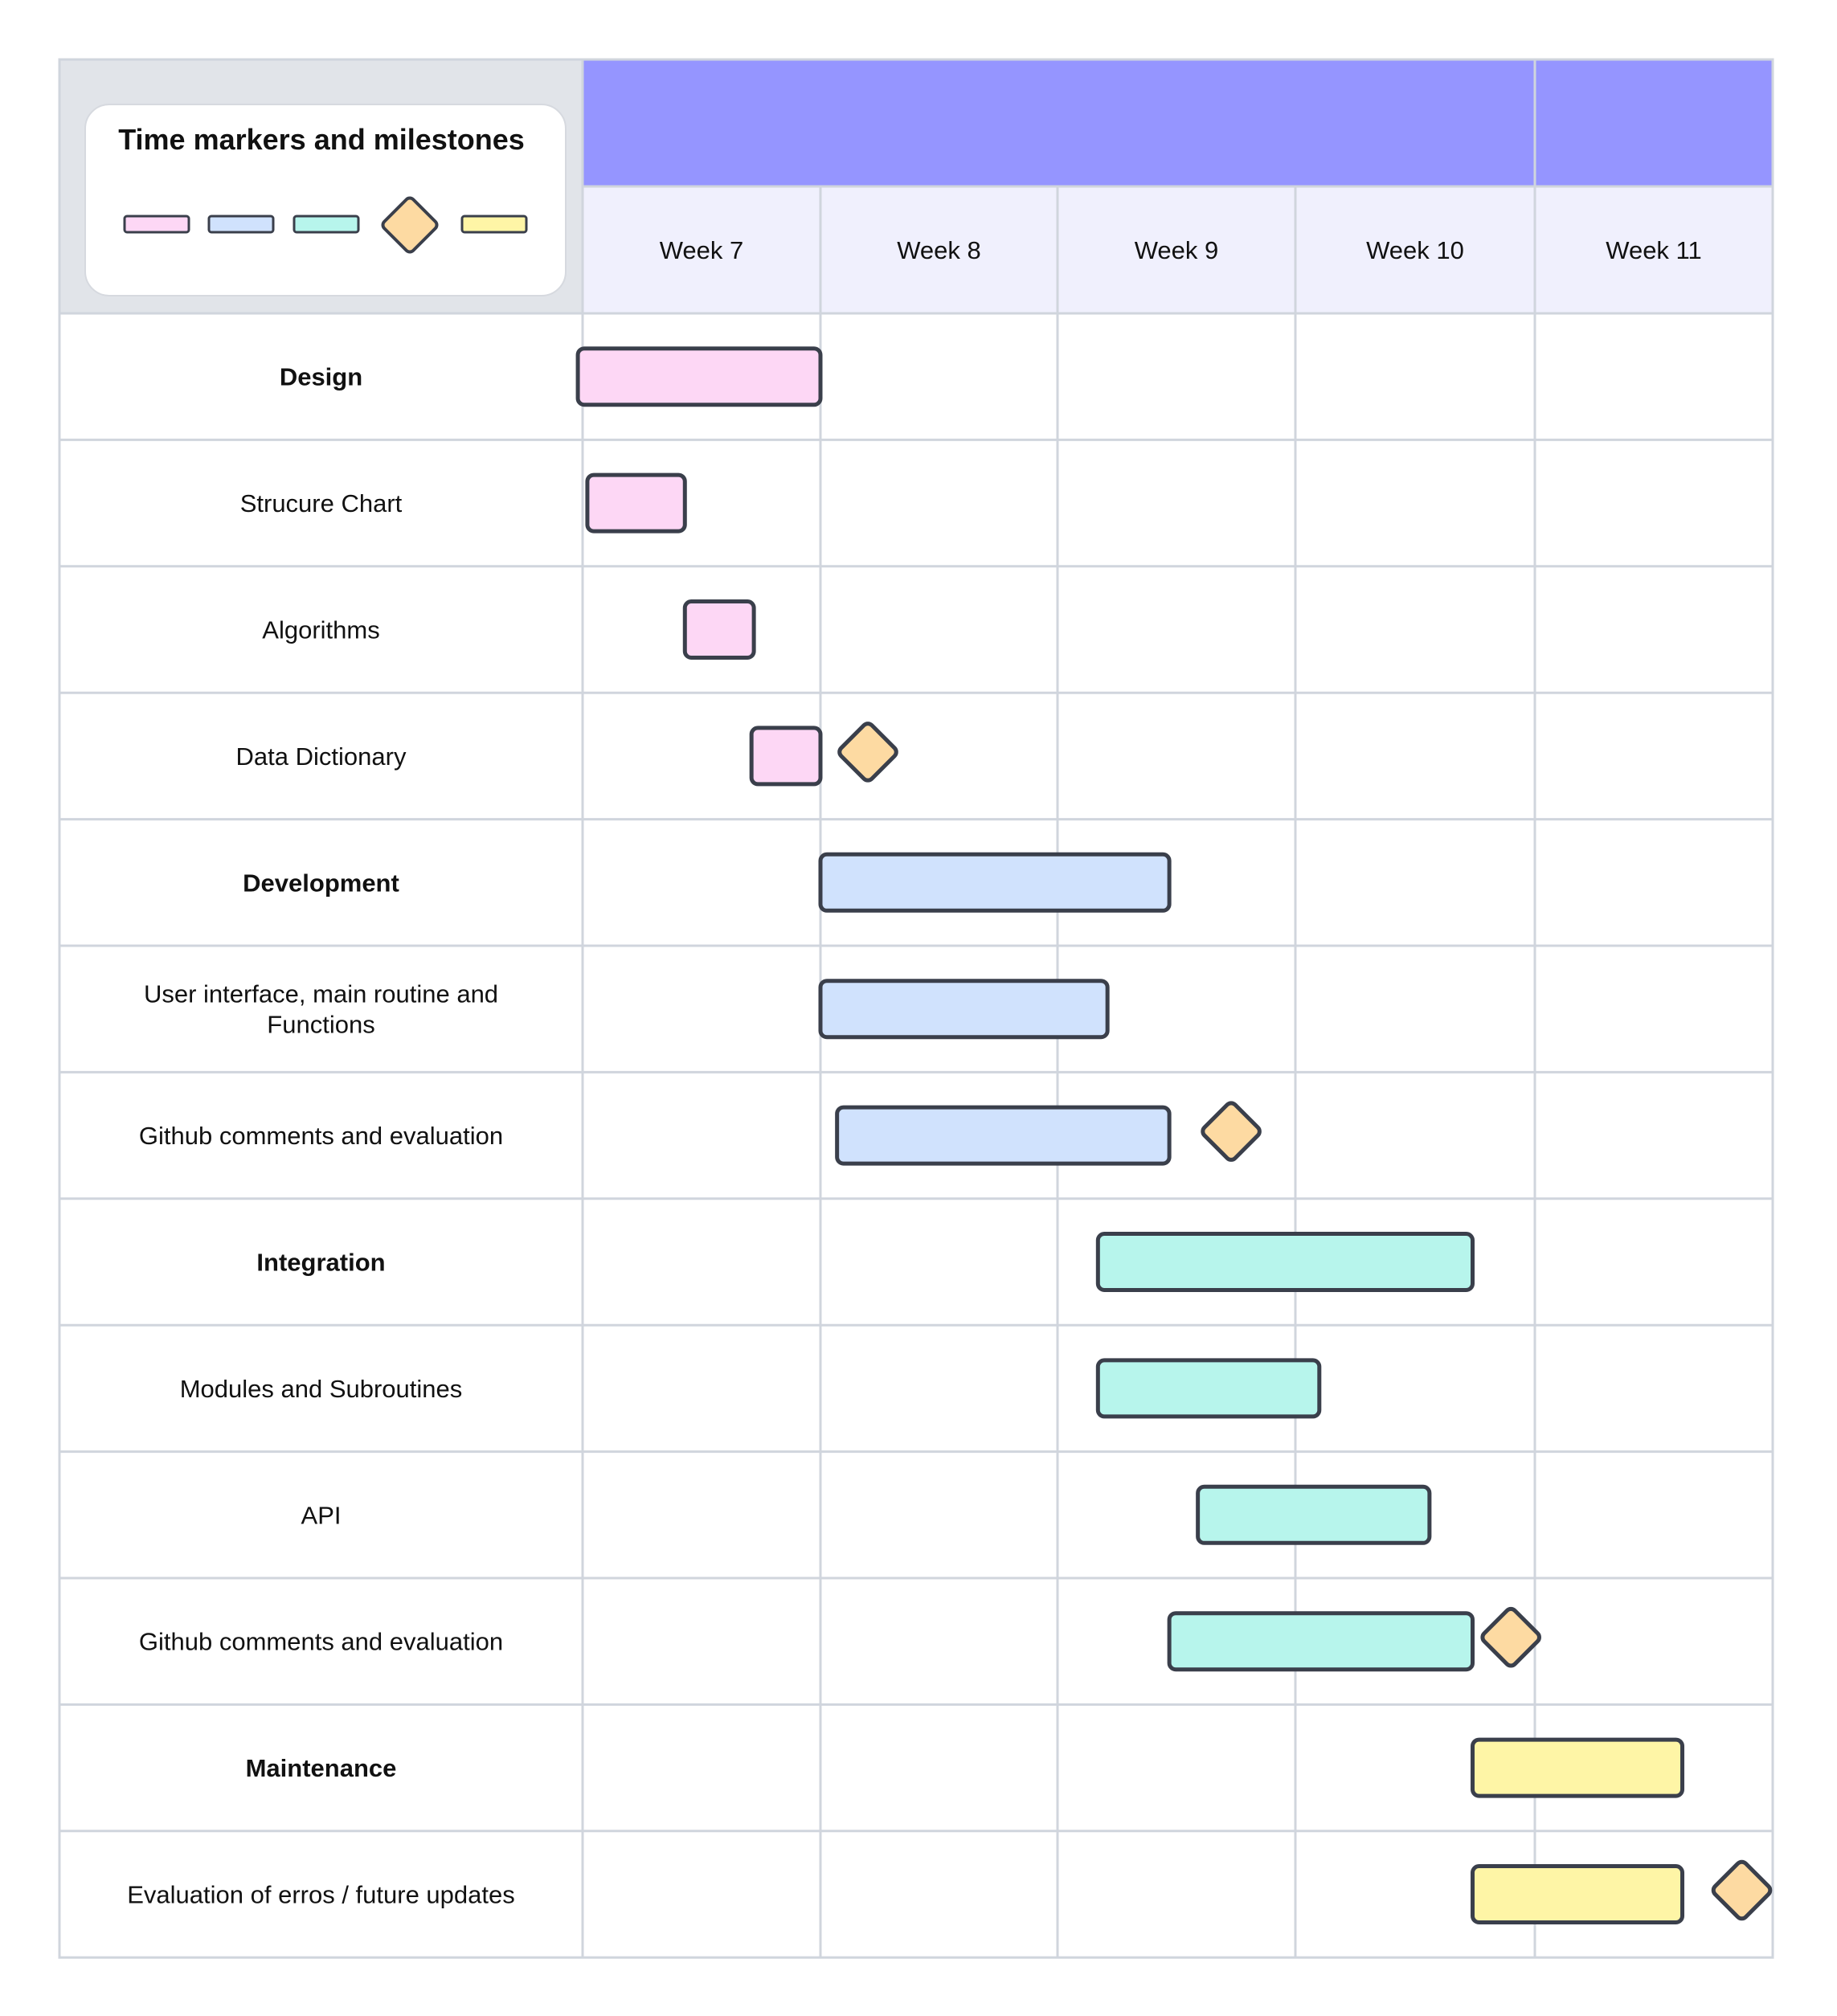 The height and width of the screenshot is (2016, 1837). I want to click on task-label-maintenance: Maintenance, so click(322, 1768).